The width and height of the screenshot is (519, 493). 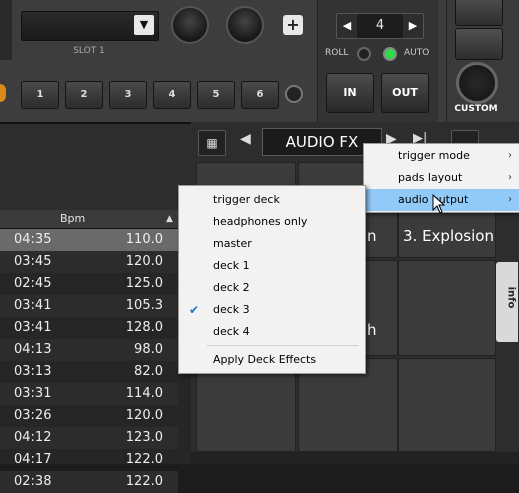 What do you see at coordinates (33, 393) in the screenshot?
I see `track-length: 03:31` at bounding box center [33, 393].